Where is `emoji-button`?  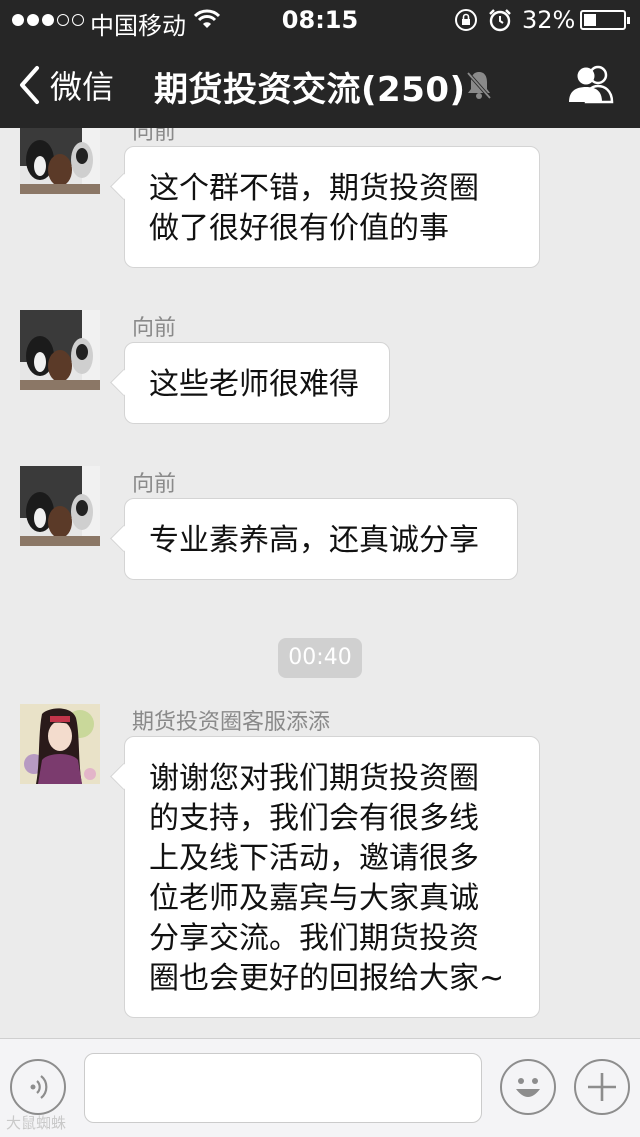
emoji-button is located at coordinates (528, 1087).